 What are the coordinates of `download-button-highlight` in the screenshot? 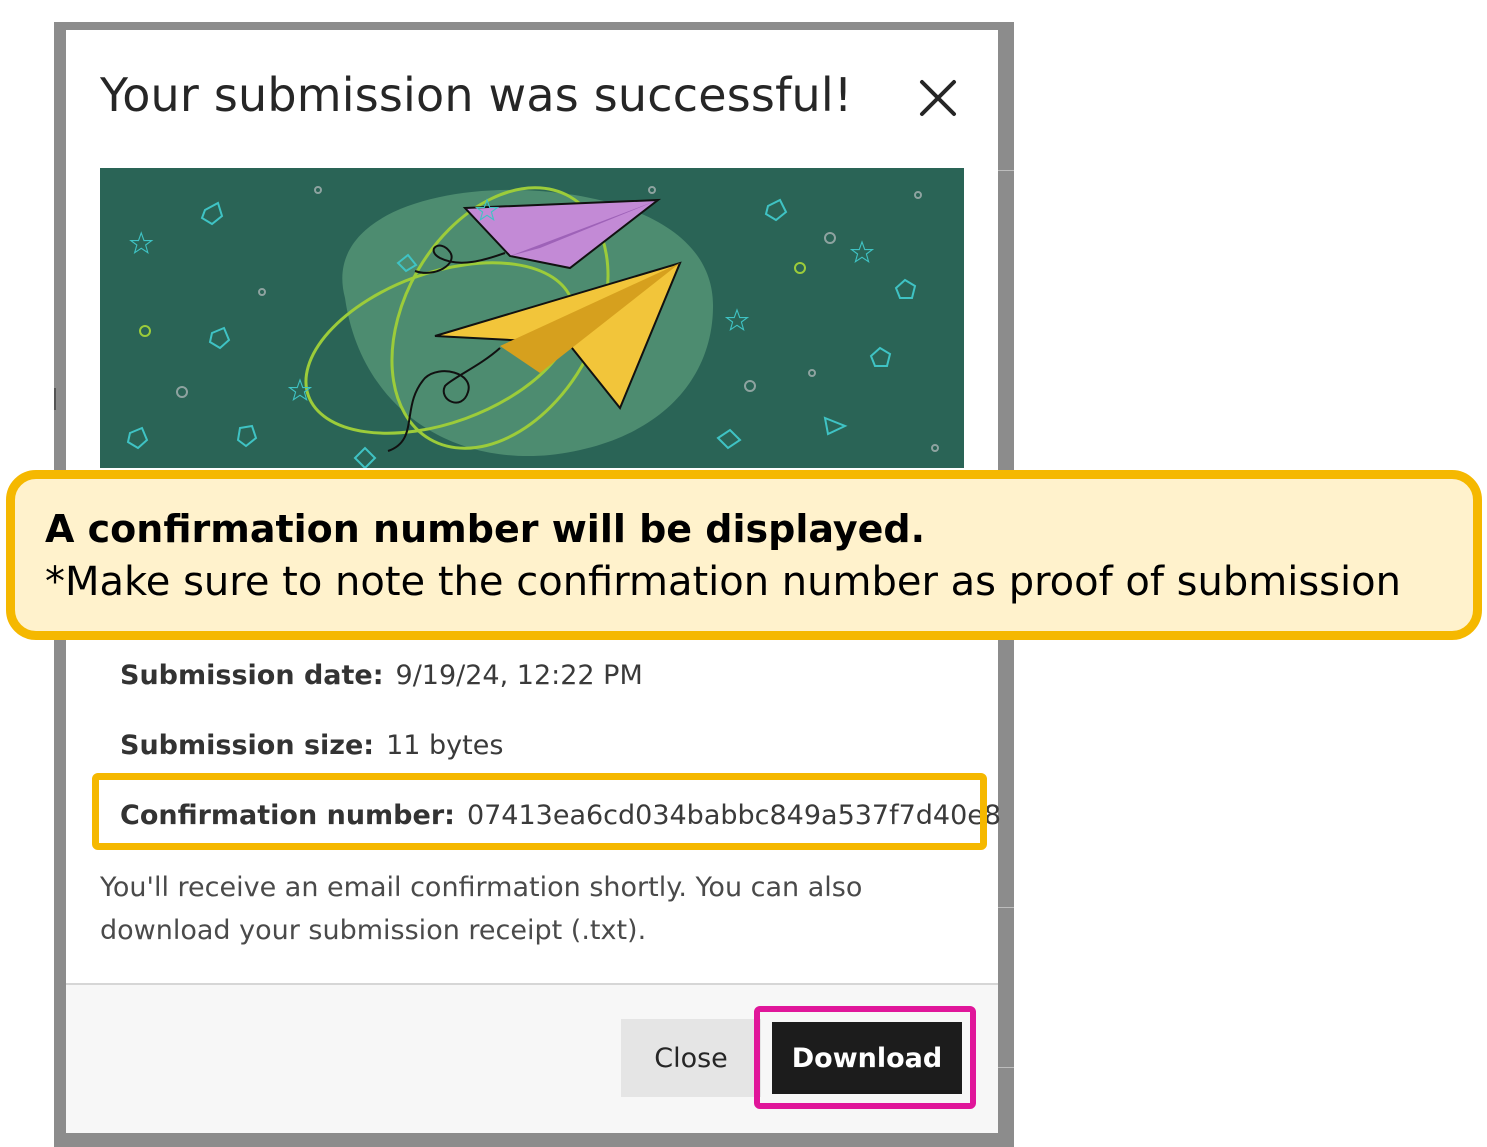 It's located at (865, 1057).